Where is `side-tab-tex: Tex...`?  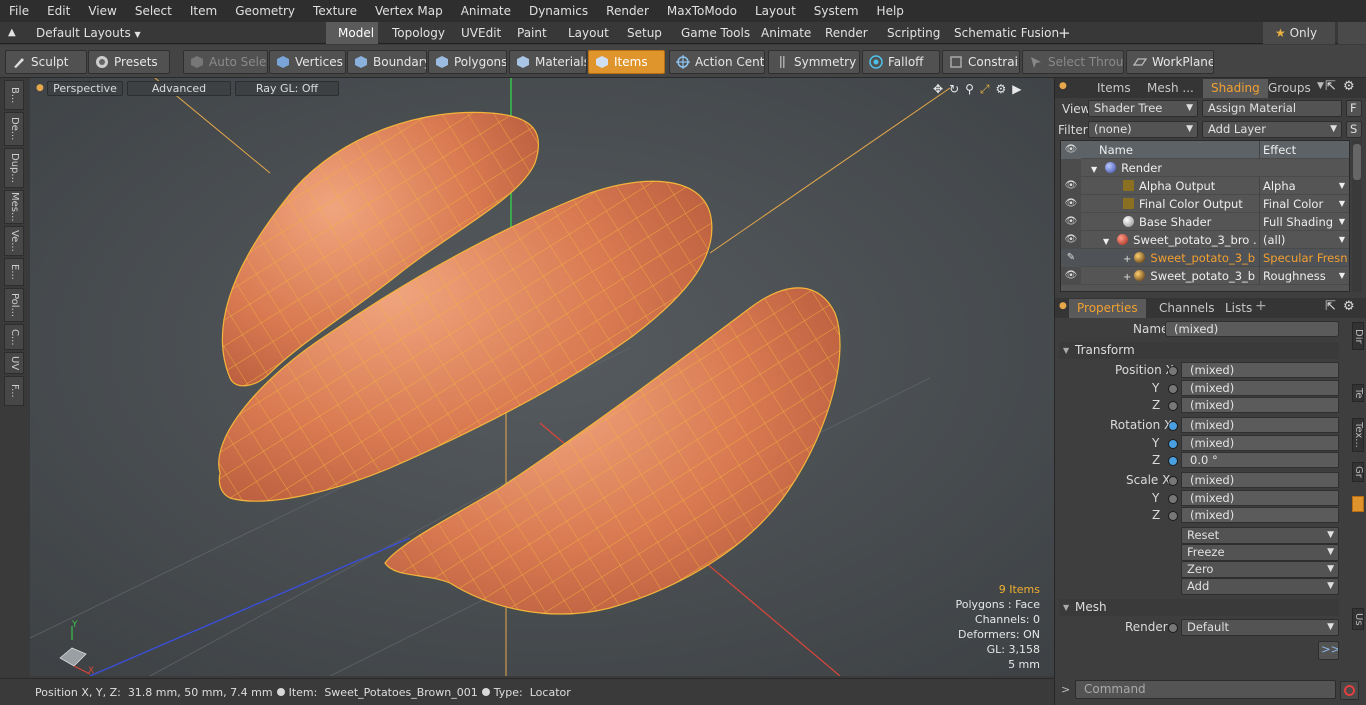
side-tab-tex: Tex... is located at coordinates (1358, 435).